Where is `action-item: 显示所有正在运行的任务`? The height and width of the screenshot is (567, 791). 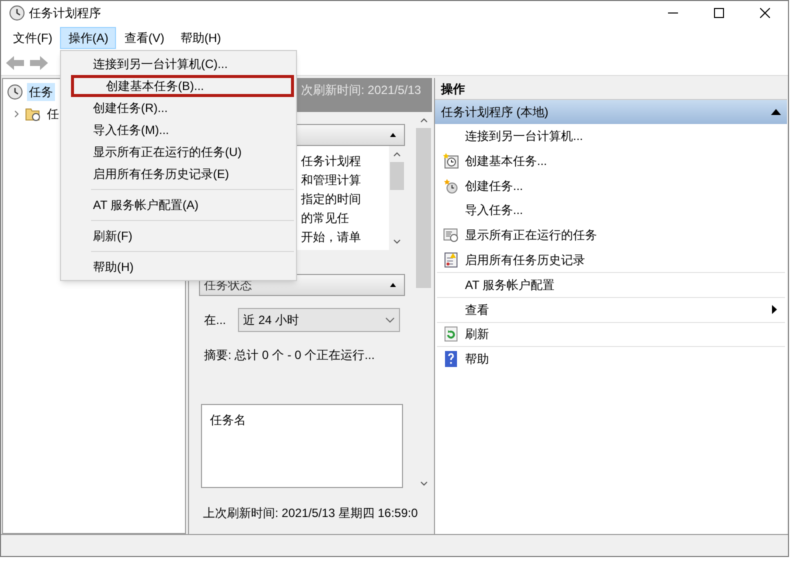
action-item: 显示所有正在运行的任务 is located at coordinates (531, 235).